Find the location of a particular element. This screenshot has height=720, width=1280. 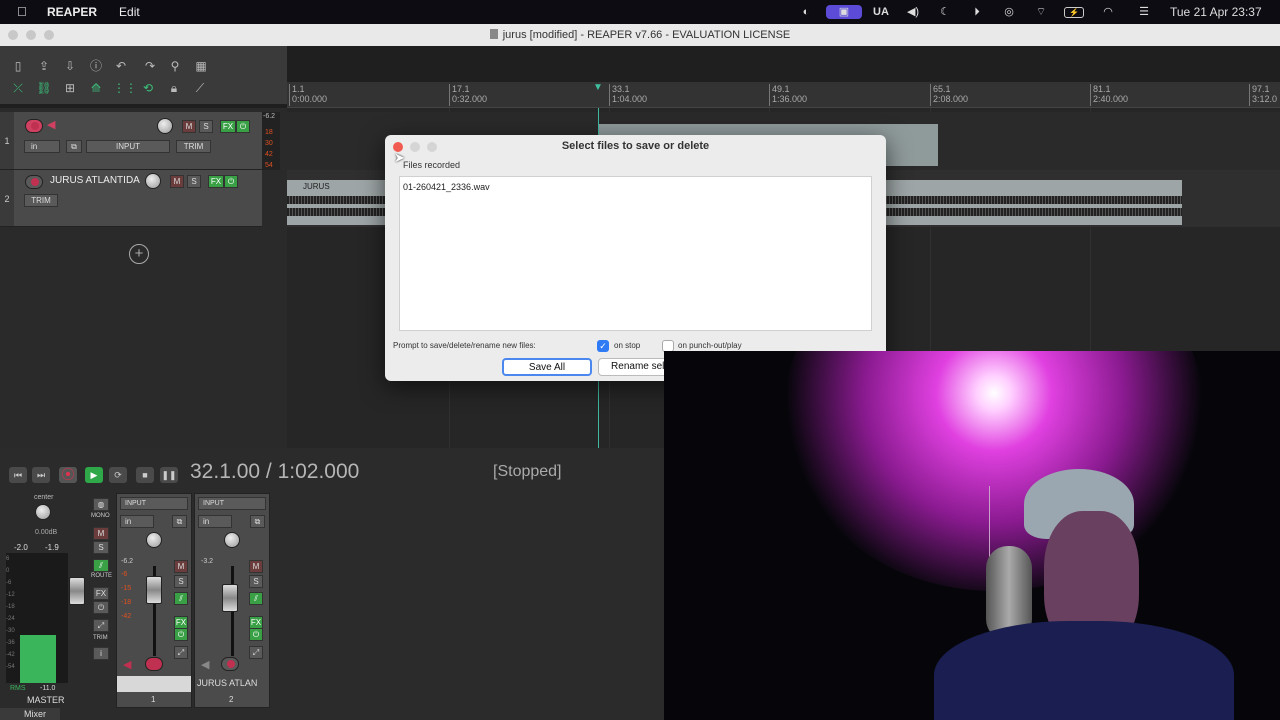

repeat-icon: ⟳ is located at coordinates (118, 475).